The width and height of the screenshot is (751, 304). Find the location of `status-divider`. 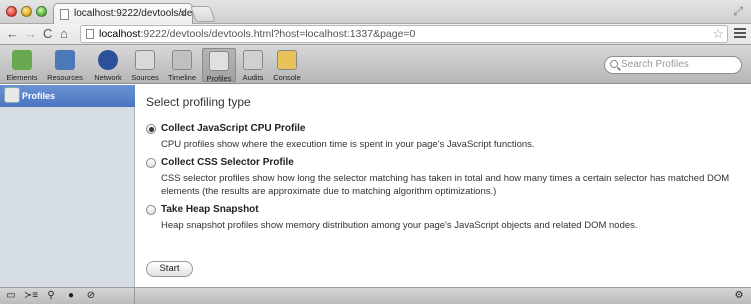

status-divider is located at coordinates (134, 296).